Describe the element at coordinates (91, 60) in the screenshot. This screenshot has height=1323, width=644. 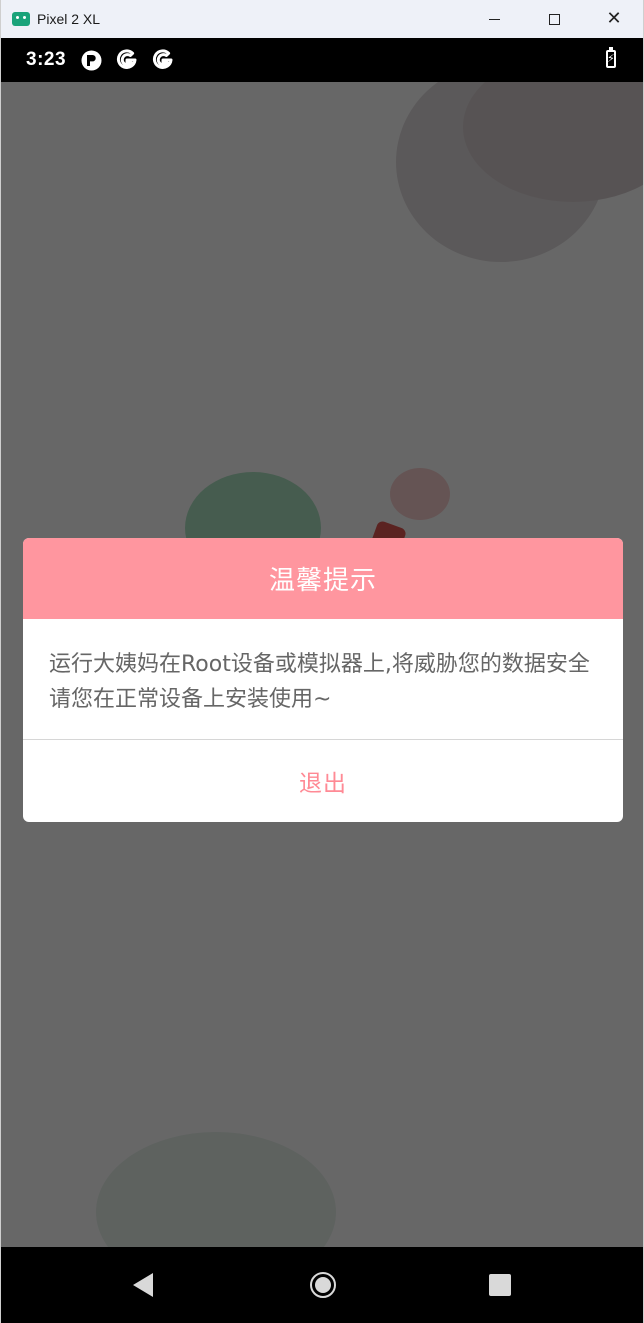
I see `p-icon` at that location.